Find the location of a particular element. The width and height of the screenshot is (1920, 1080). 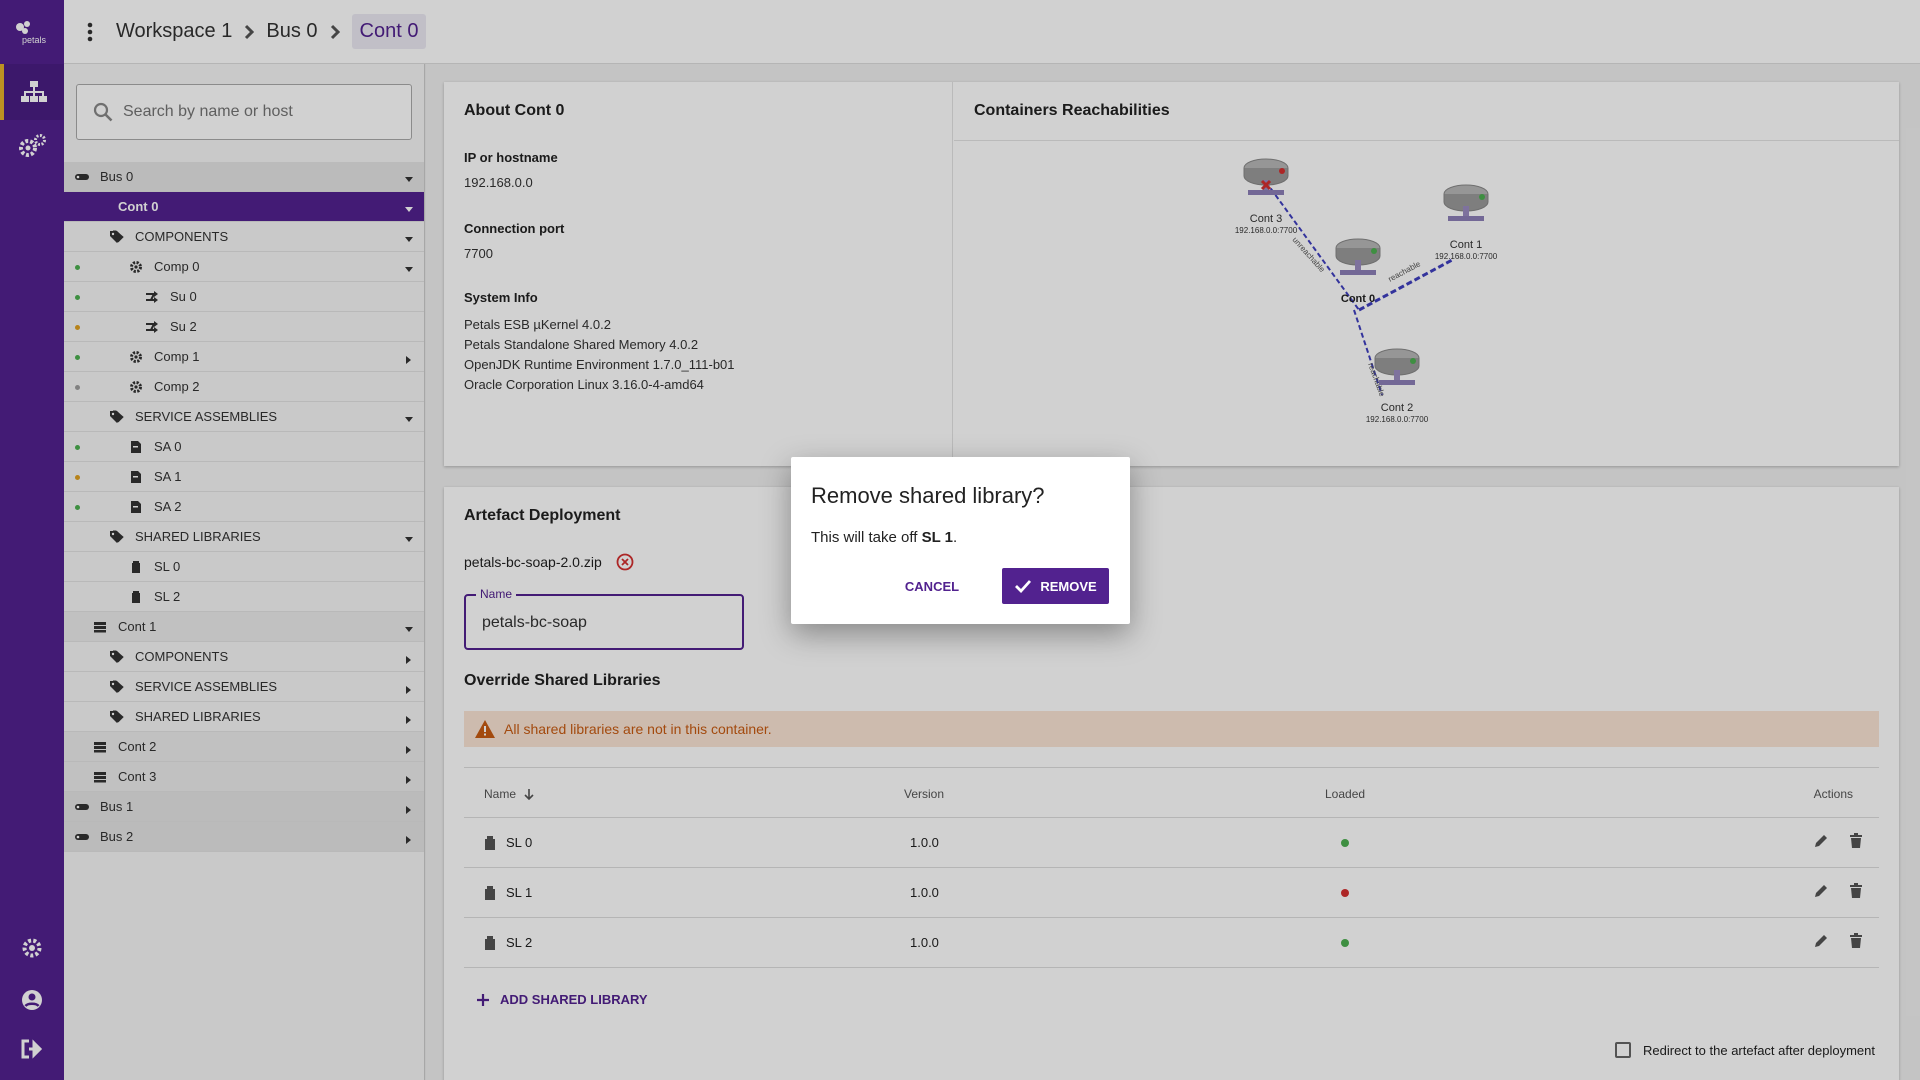

remove-button-label: REMOVE is located at coordinates (1068, 586).